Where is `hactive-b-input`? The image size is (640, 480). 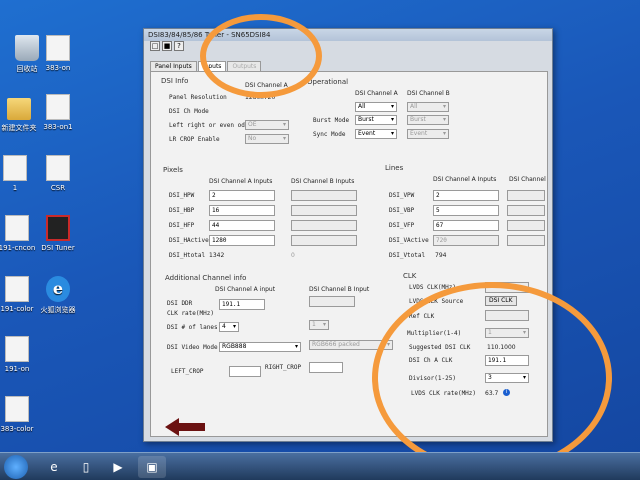
hactive-b-input is located at coordinates (324, 240).